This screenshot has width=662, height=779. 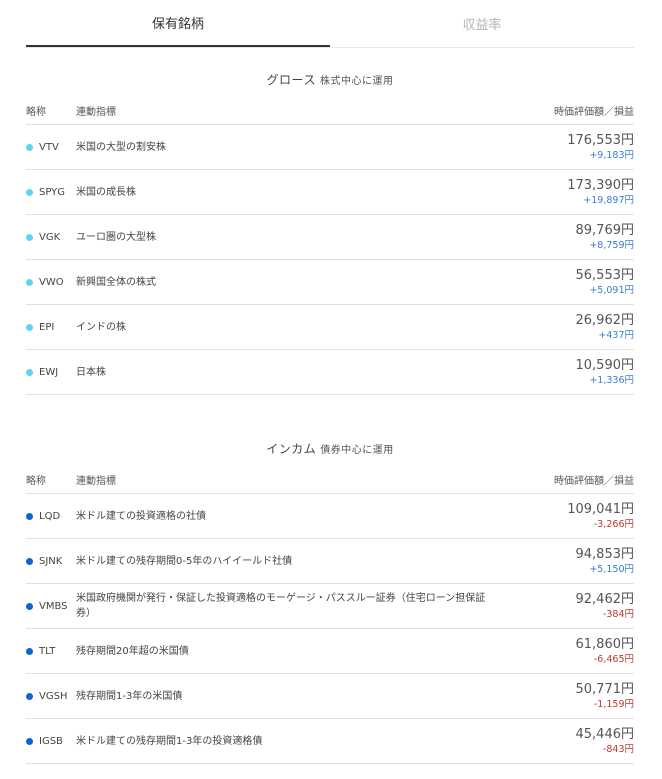 I want to click on holding-market-value: 89,769円, so click(x=605, y=230).